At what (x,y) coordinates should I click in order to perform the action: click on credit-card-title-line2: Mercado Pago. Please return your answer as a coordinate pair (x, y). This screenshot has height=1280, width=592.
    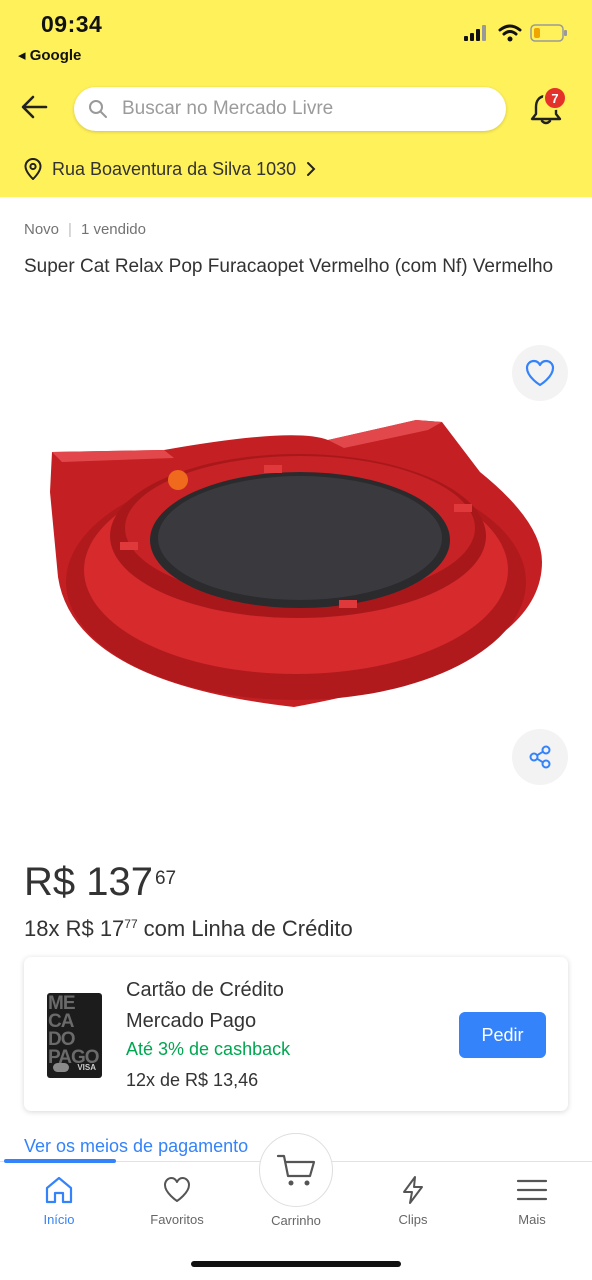
    Looking at the image, I should click on (191, 1021).